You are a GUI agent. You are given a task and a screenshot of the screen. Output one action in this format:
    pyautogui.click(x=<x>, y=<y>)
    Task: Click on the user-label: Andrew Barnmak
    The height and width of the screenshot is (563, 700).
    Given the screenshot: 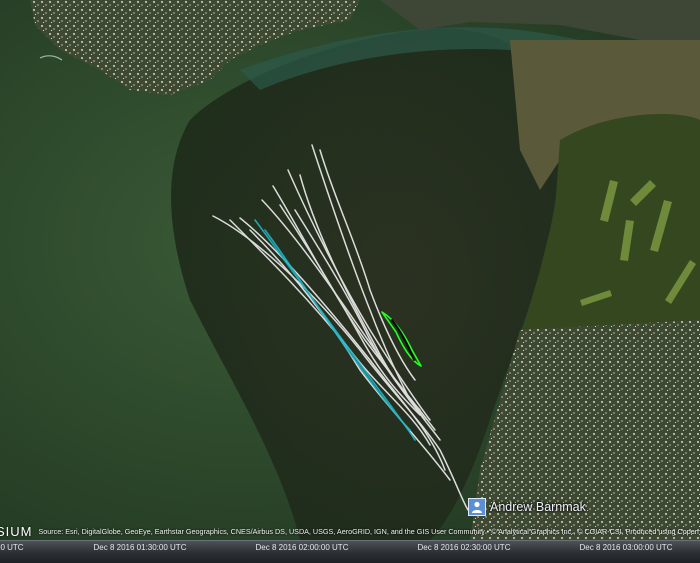 What is the action you would take?
    pyautogui.click(x=527, y=507)
    